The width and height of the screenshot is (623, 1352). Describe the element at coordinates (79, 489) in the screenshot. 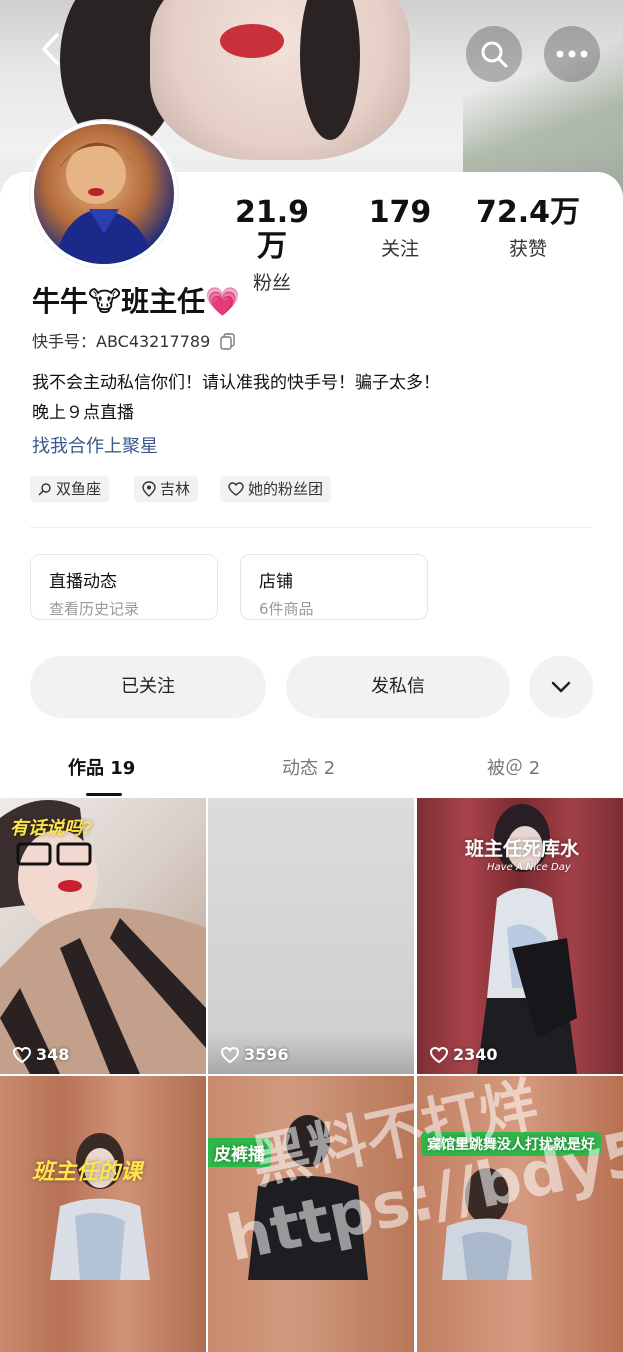

I see `tag-label: 双鱼座` at that location.